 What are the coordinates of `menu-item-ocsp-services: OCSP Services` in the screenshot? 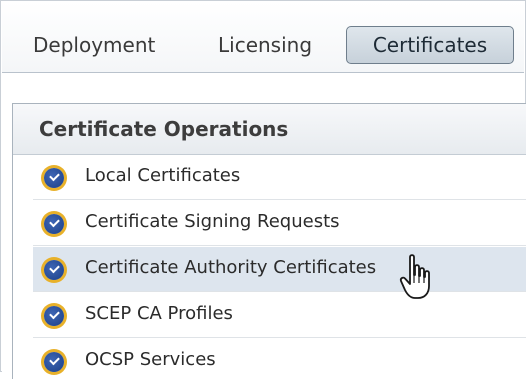 It's located at (279, 359).